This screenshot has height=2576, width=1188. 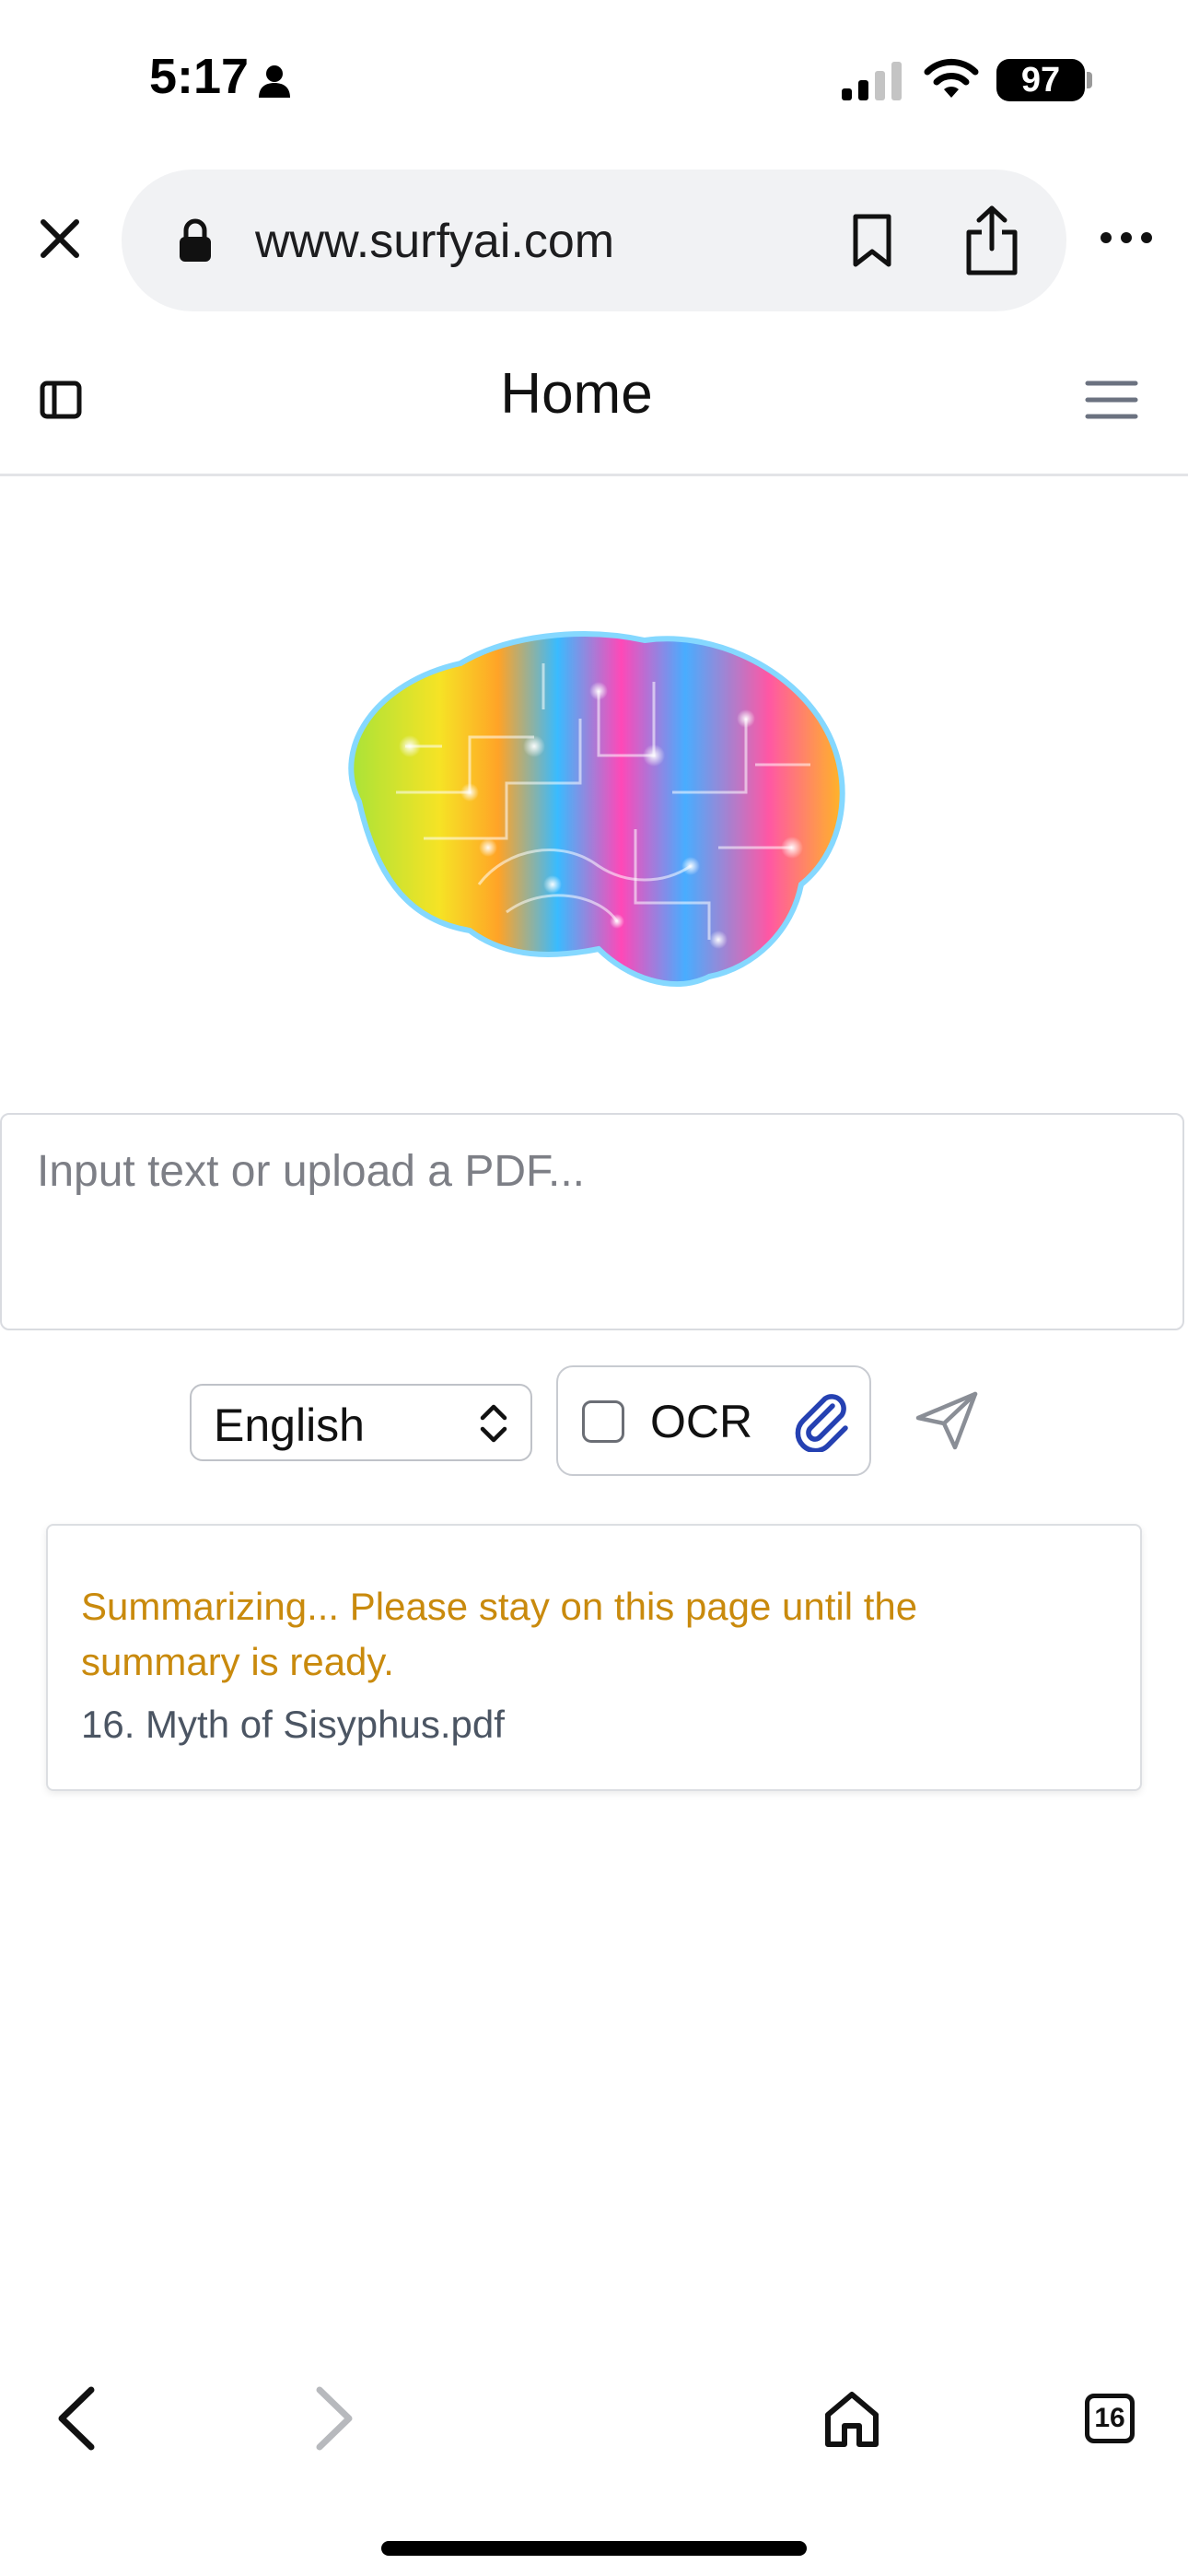 What do you see at coordinates (594, 78) in the screenshot?
I see `status-bar: 5:17 97` at bounding box center [594, 78].